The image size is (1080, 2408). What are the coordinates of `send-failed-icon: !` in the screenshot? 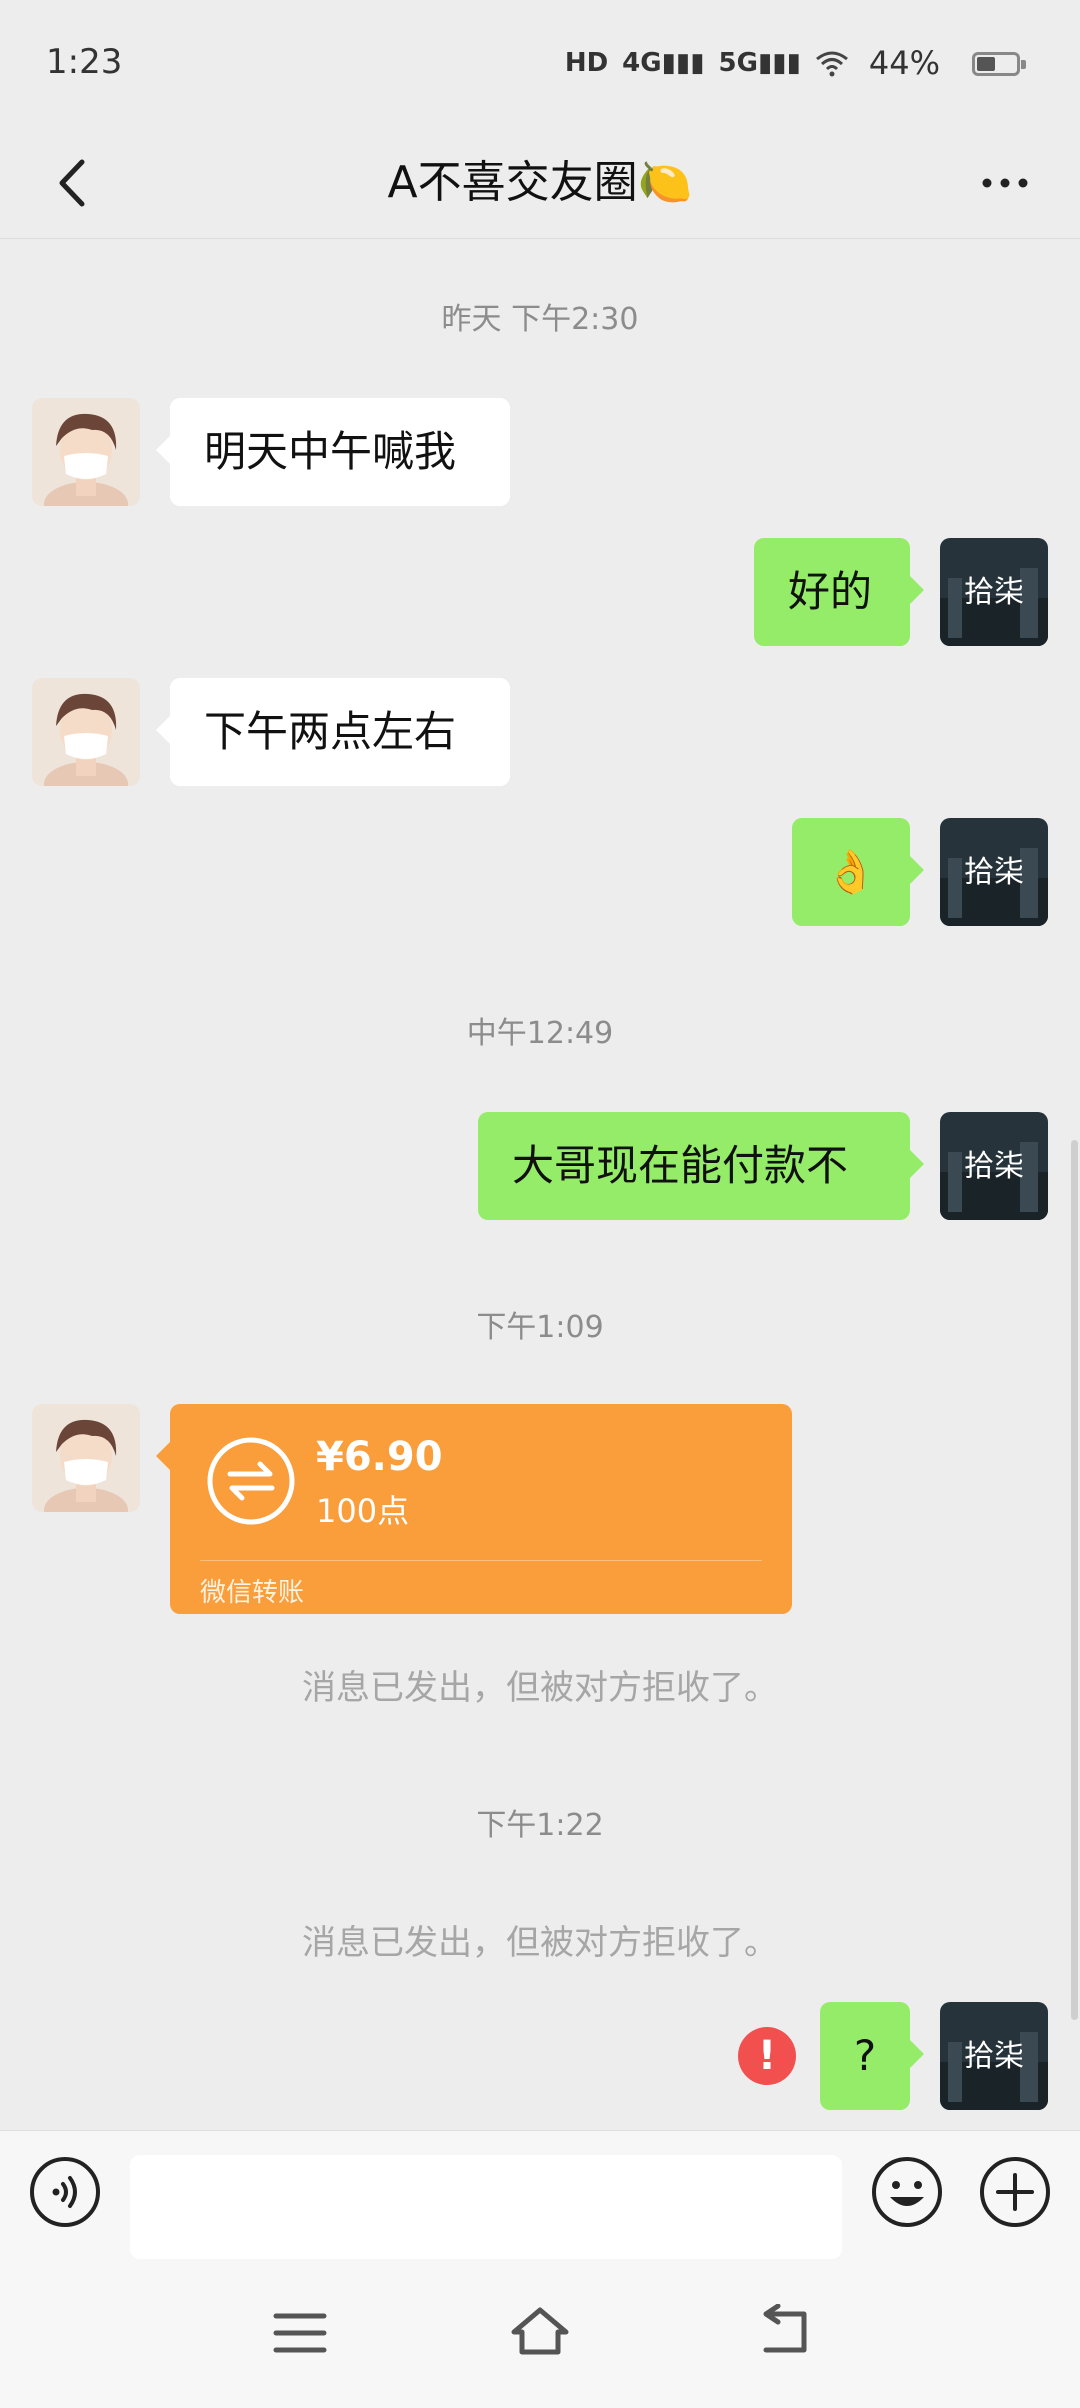 It's located at (767, 2056).